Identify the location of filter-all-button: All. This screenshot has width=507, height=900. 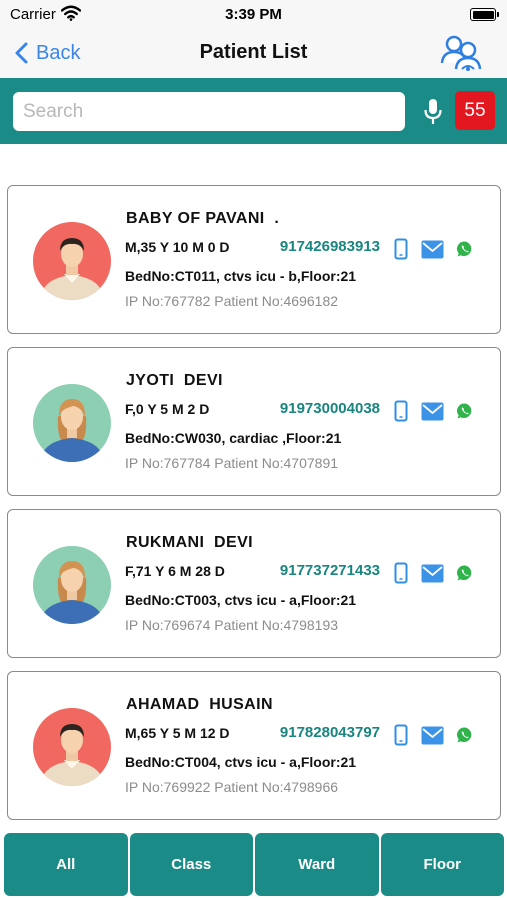
(66, 864).